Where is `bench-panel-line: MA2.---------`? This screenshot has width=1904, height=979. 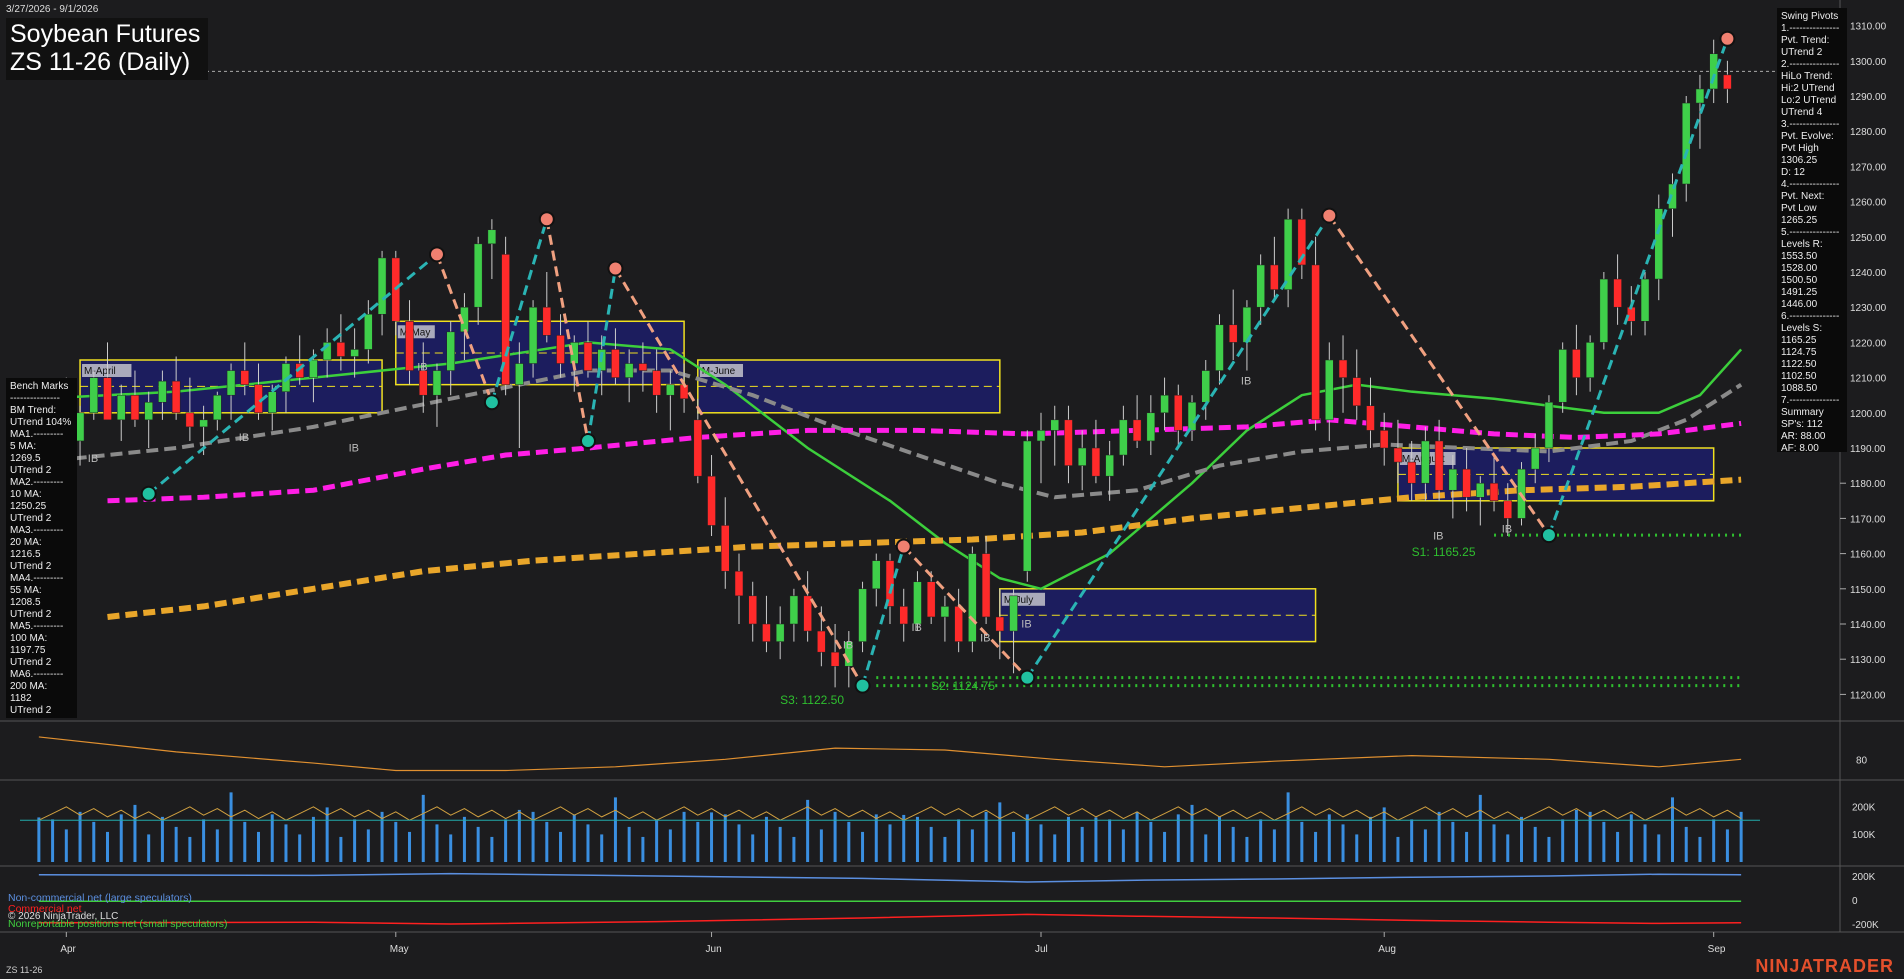
bench-panel-line: MA2.--------- is located at coordinates (37, 482).